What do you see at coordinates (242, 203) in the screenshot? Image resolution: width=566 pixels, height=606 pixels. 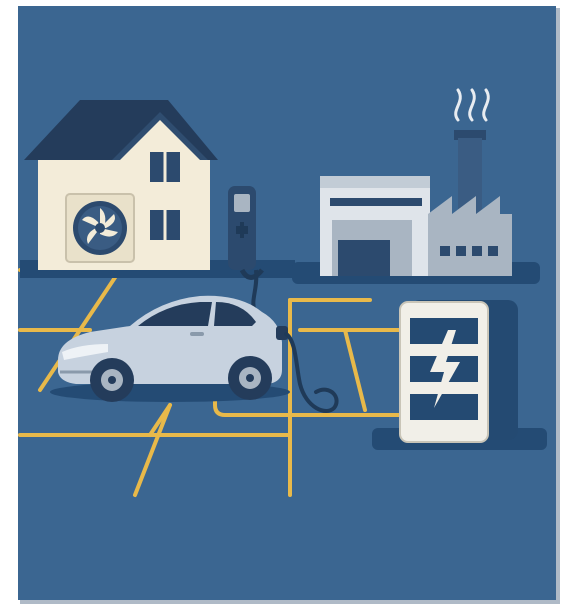 I see `charger-screen` at bounding box center [242, 203].